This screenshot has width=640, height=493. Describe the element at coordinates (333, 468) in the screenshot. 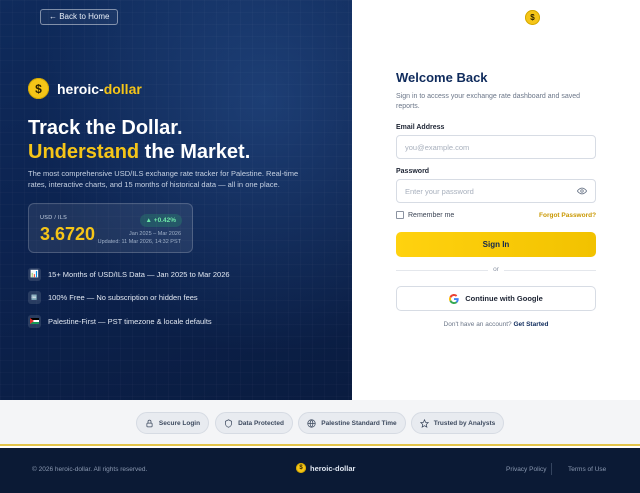

I see `footer-brand-name: heroic-dollar` at that location.